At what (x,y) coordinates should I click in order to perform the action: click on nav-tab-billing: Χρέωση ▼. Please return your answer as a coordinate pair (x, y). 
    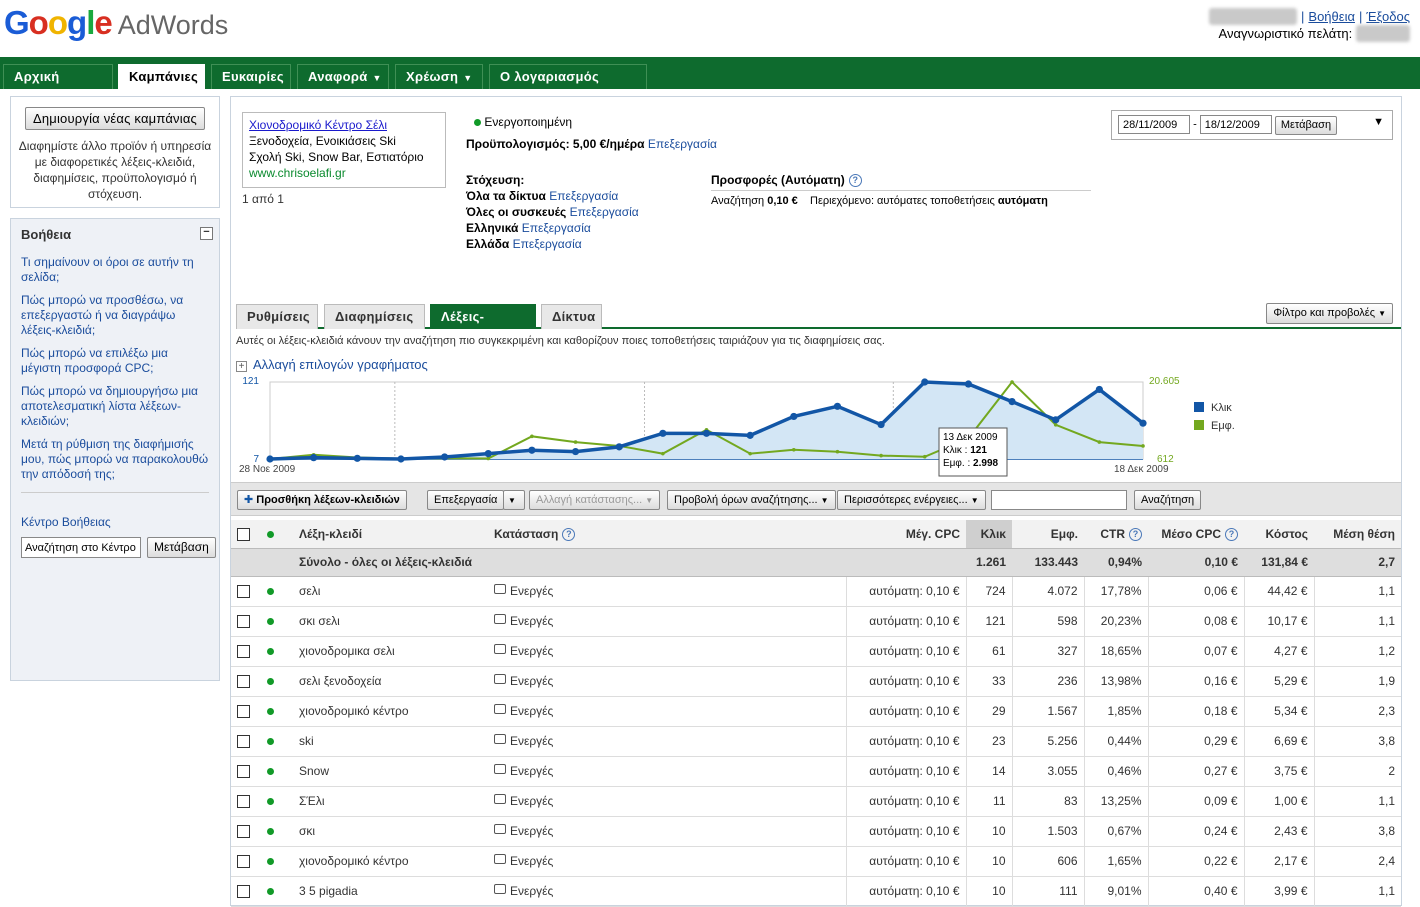
    Looking at the image, I should click on (439, 76).